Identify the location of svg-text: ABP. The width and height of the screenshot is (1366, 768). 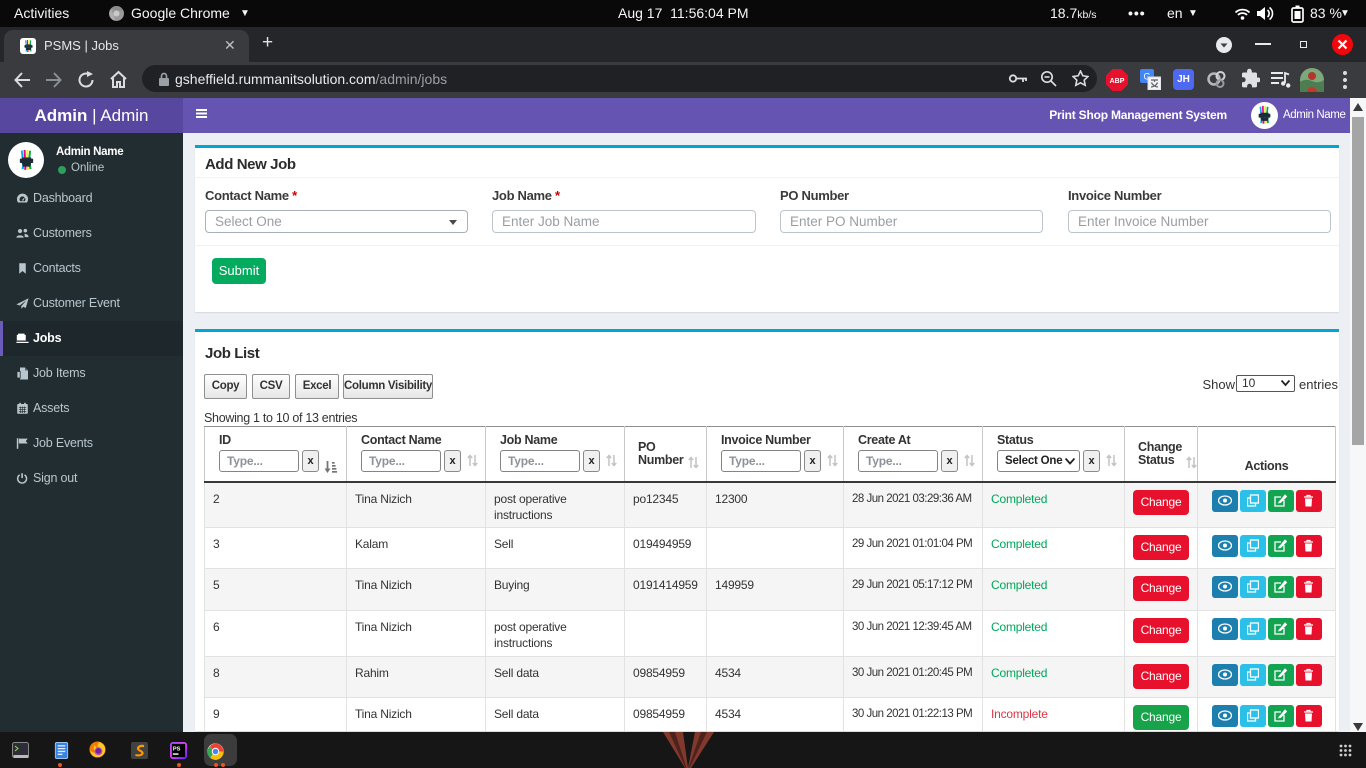
(1117, 81).